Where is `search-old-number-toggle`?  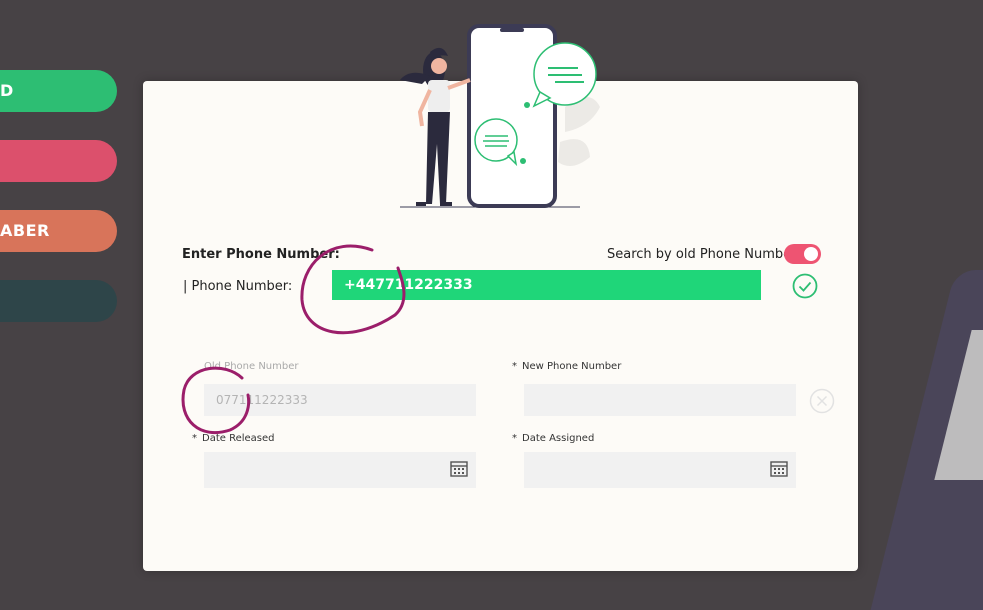
search-old-number-toggle is located at coordinates (802, 254).